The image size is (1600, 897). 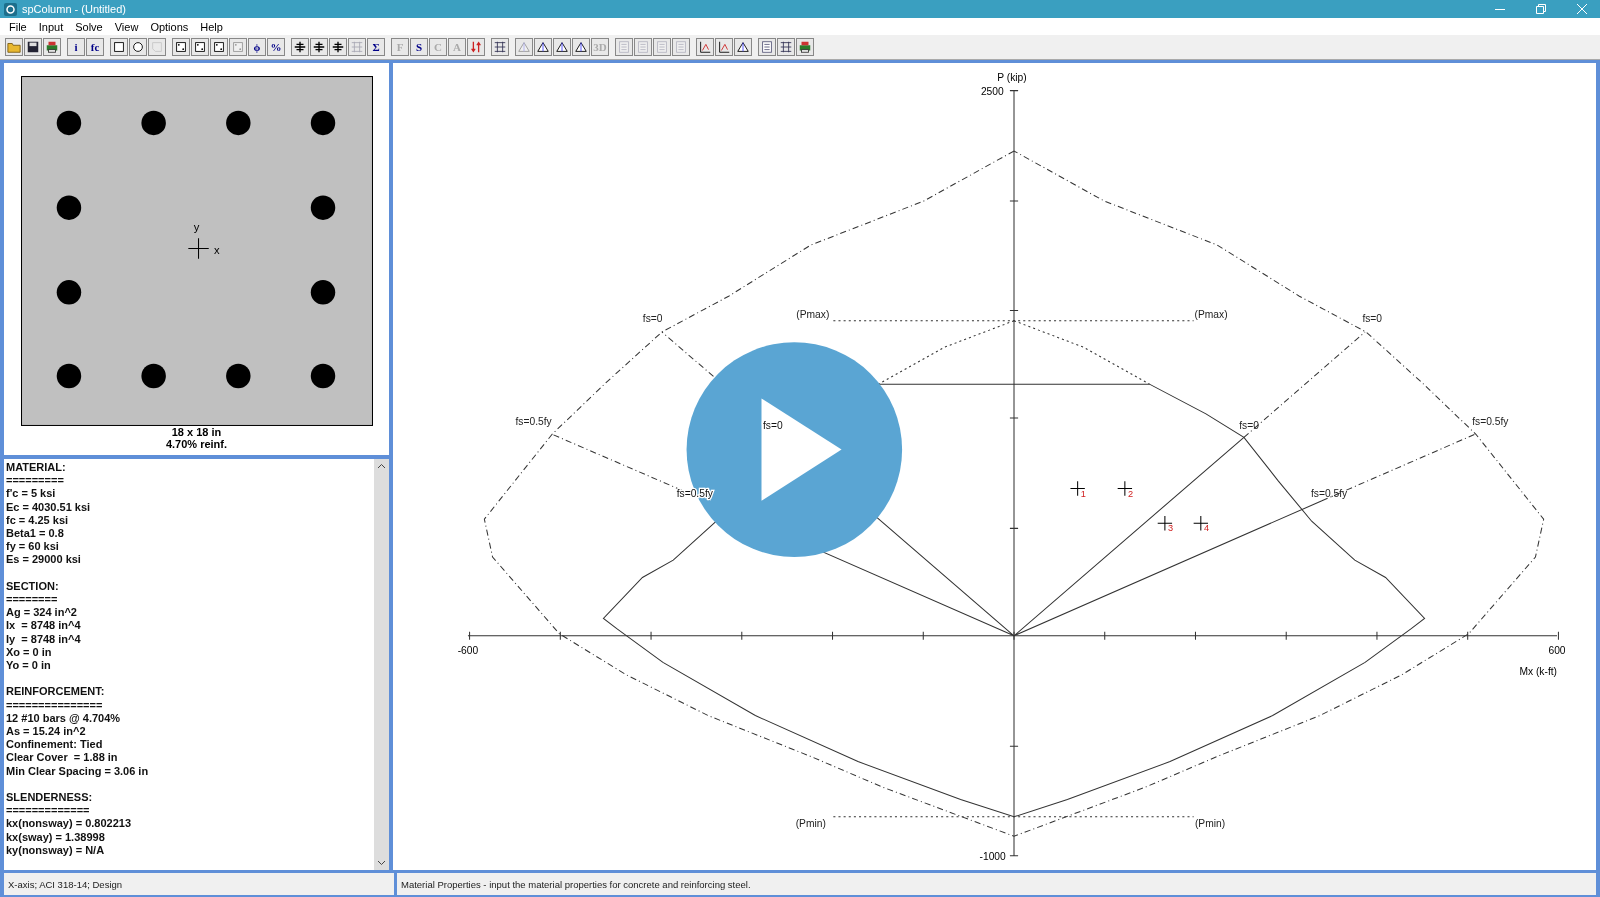 I want to click on section-heading: SLENDERNESS:, so click(x=50, y=798).